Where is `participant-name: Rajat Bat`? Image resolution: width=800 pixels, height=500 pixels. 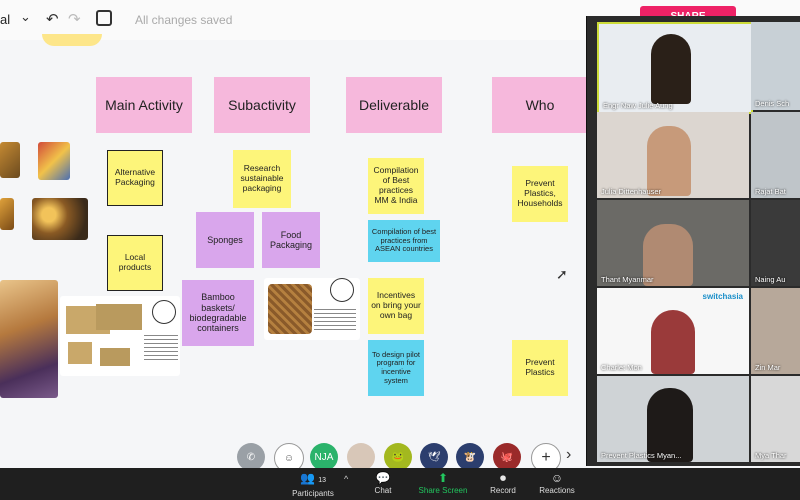 participant-name: Rajat Bat is located at coordinates (770, 191).